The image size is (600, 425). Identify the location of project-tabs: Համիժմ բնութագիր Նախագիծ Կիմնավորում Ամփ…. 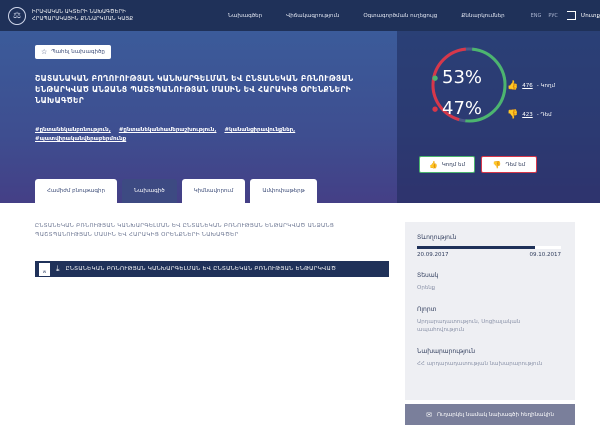
(178, 191).